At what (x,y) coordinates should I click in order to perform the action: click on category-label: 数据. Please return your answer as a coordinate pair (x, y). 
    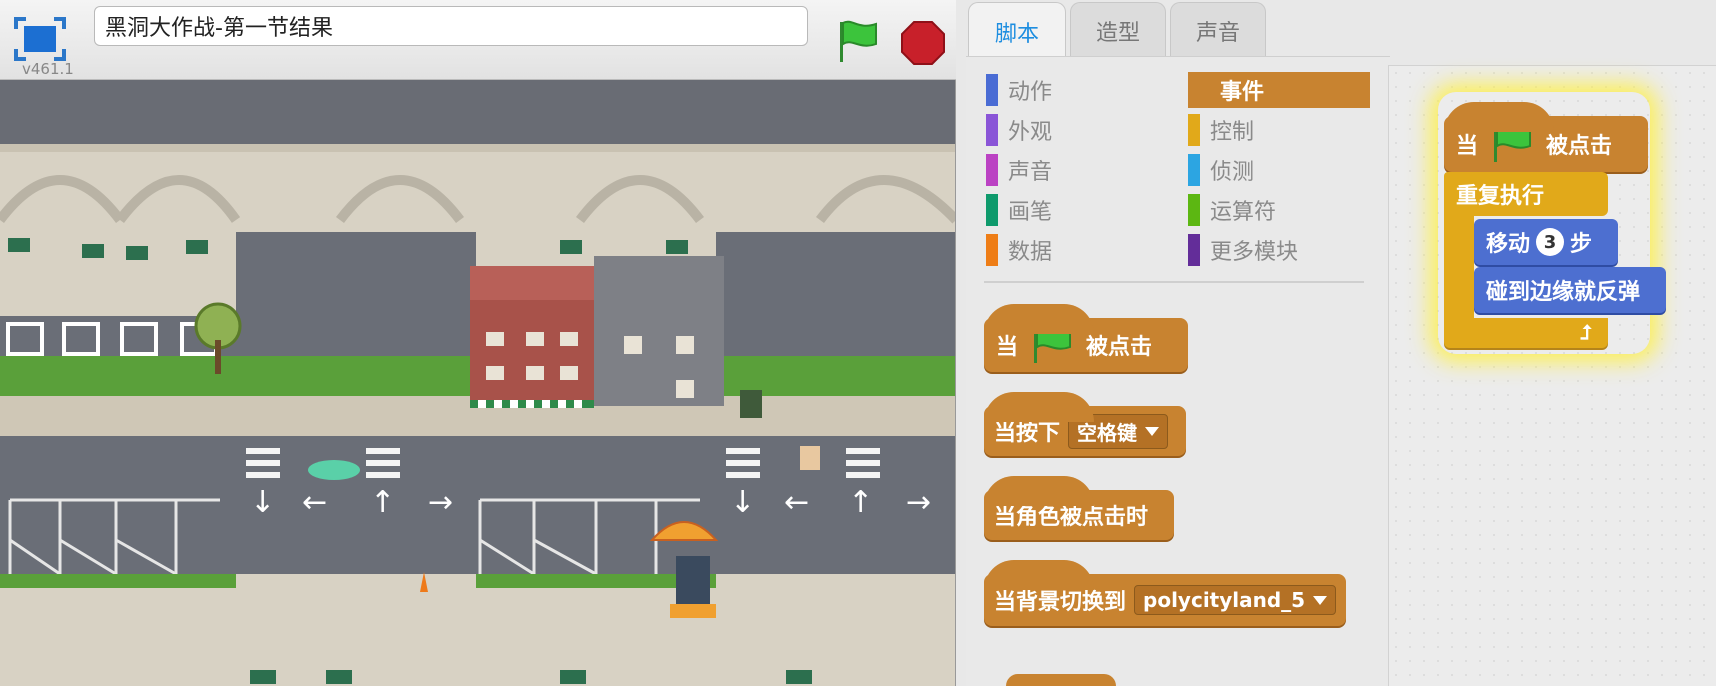
    Looking at the image, I should click on (1030, 252).